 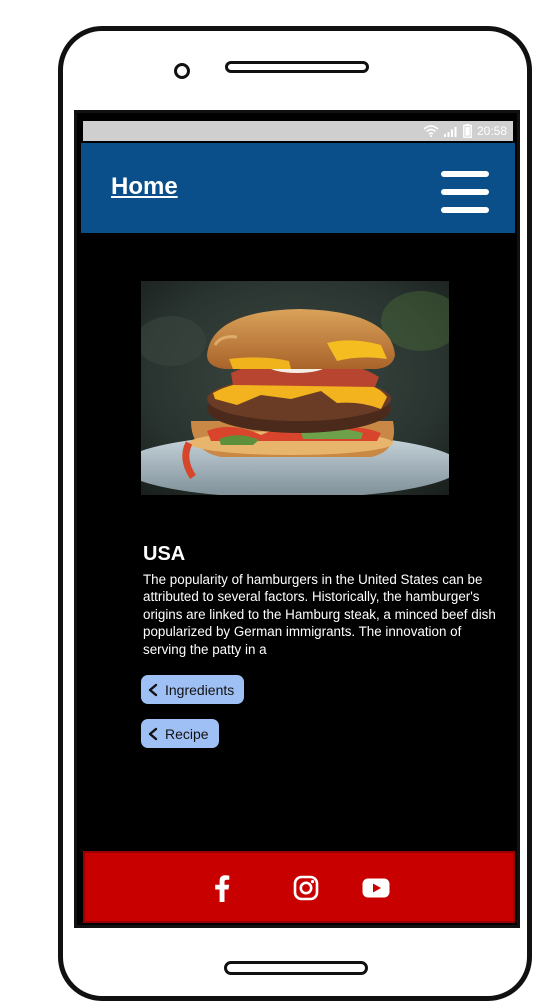 I want to click on status-time: 20:58, so click(x=491, y=131).